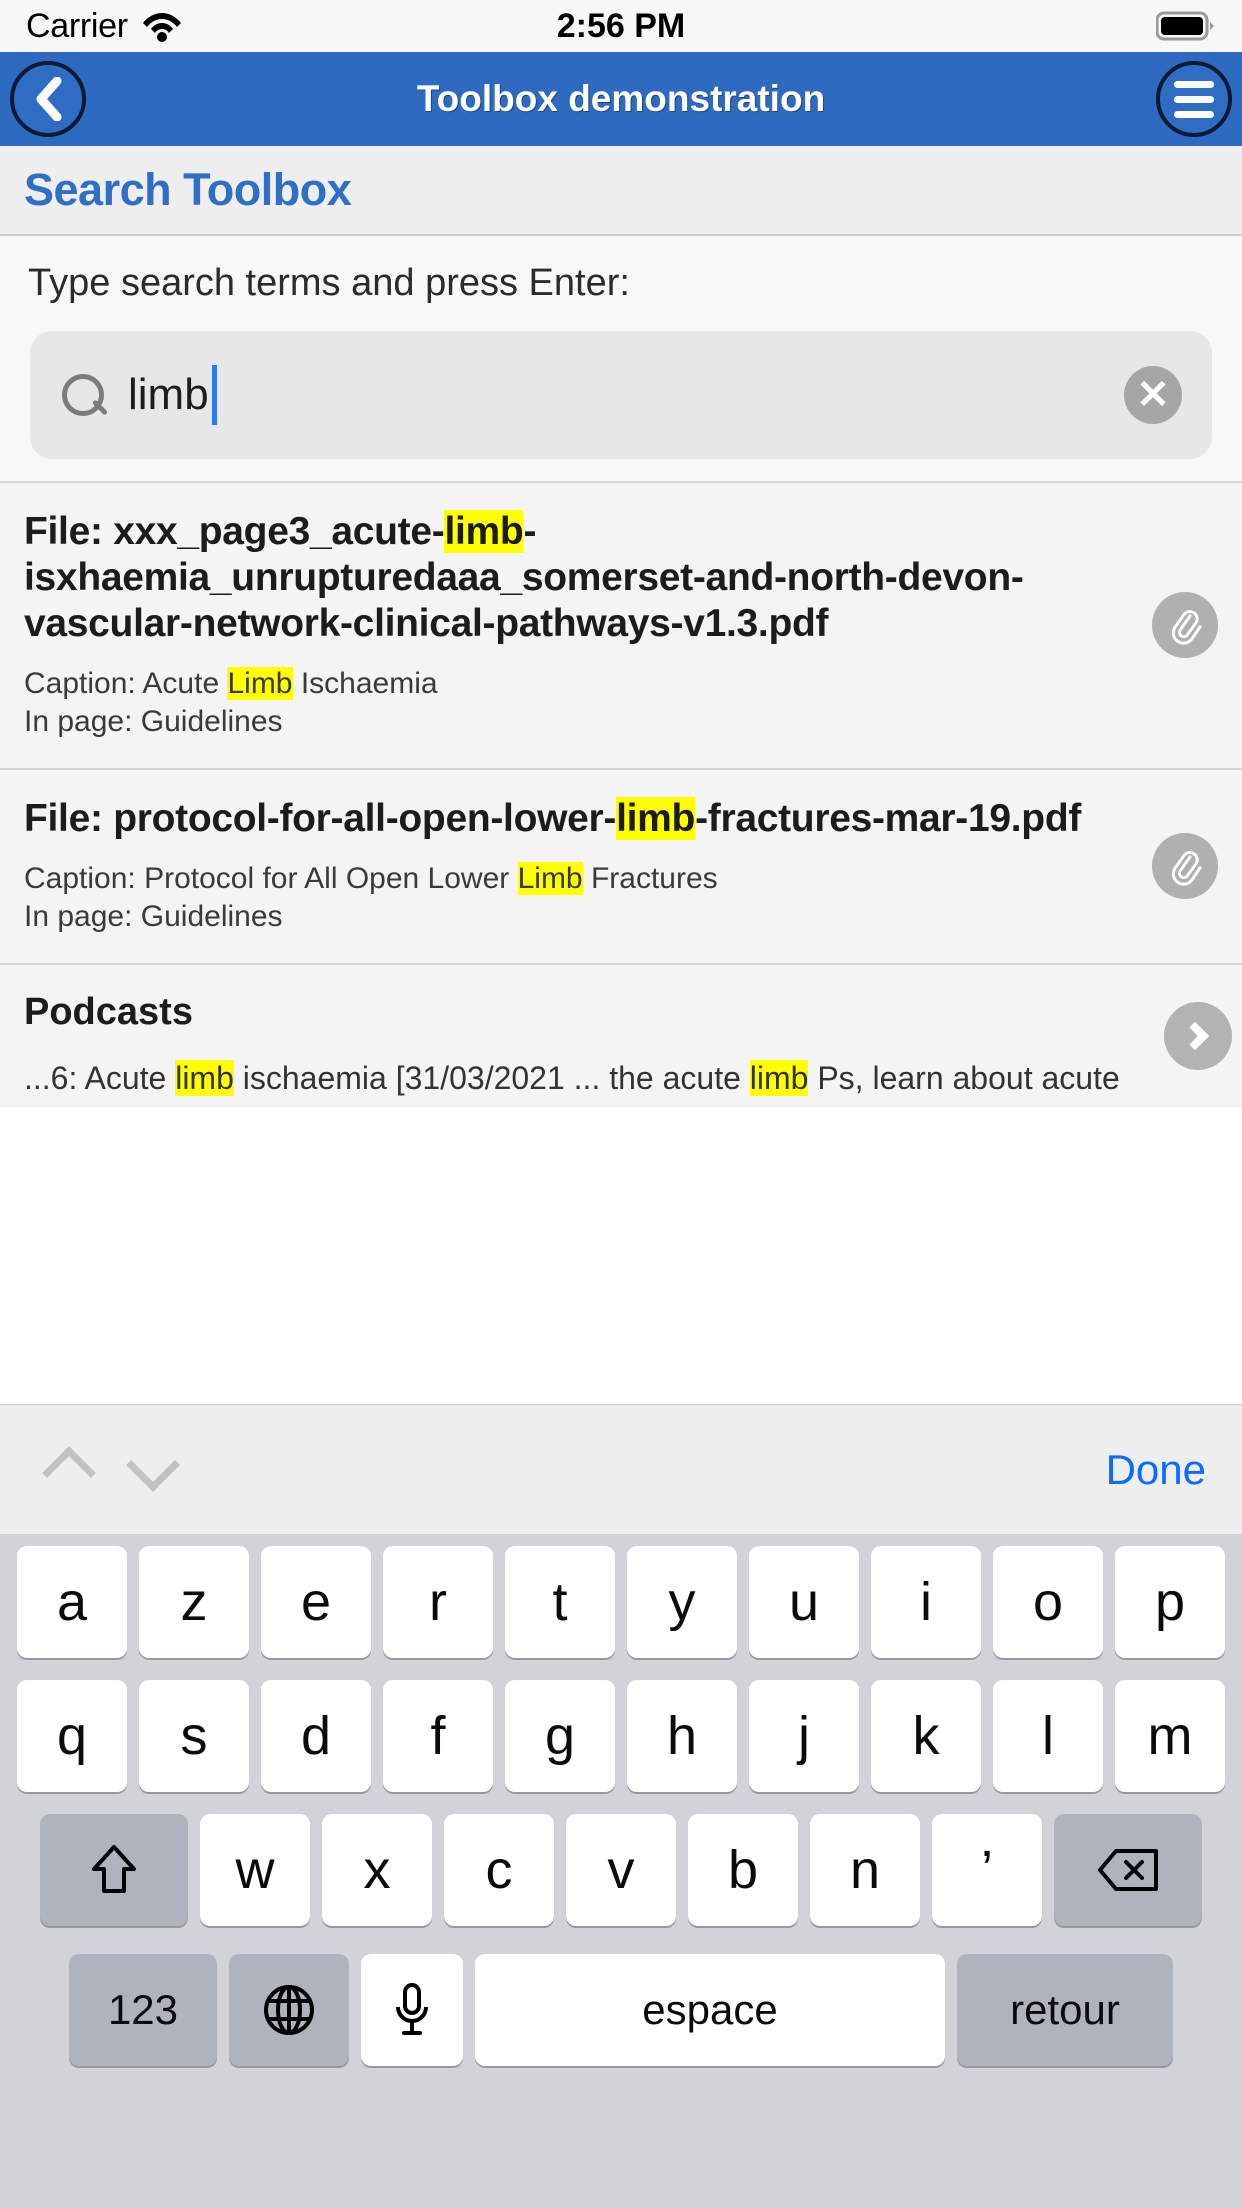  What do you see at coordinates (964, 1077) in the screenshot?
I see `podcasts-snippet-part3: Ps, learn about acute` at bounding box center [964, 1077].